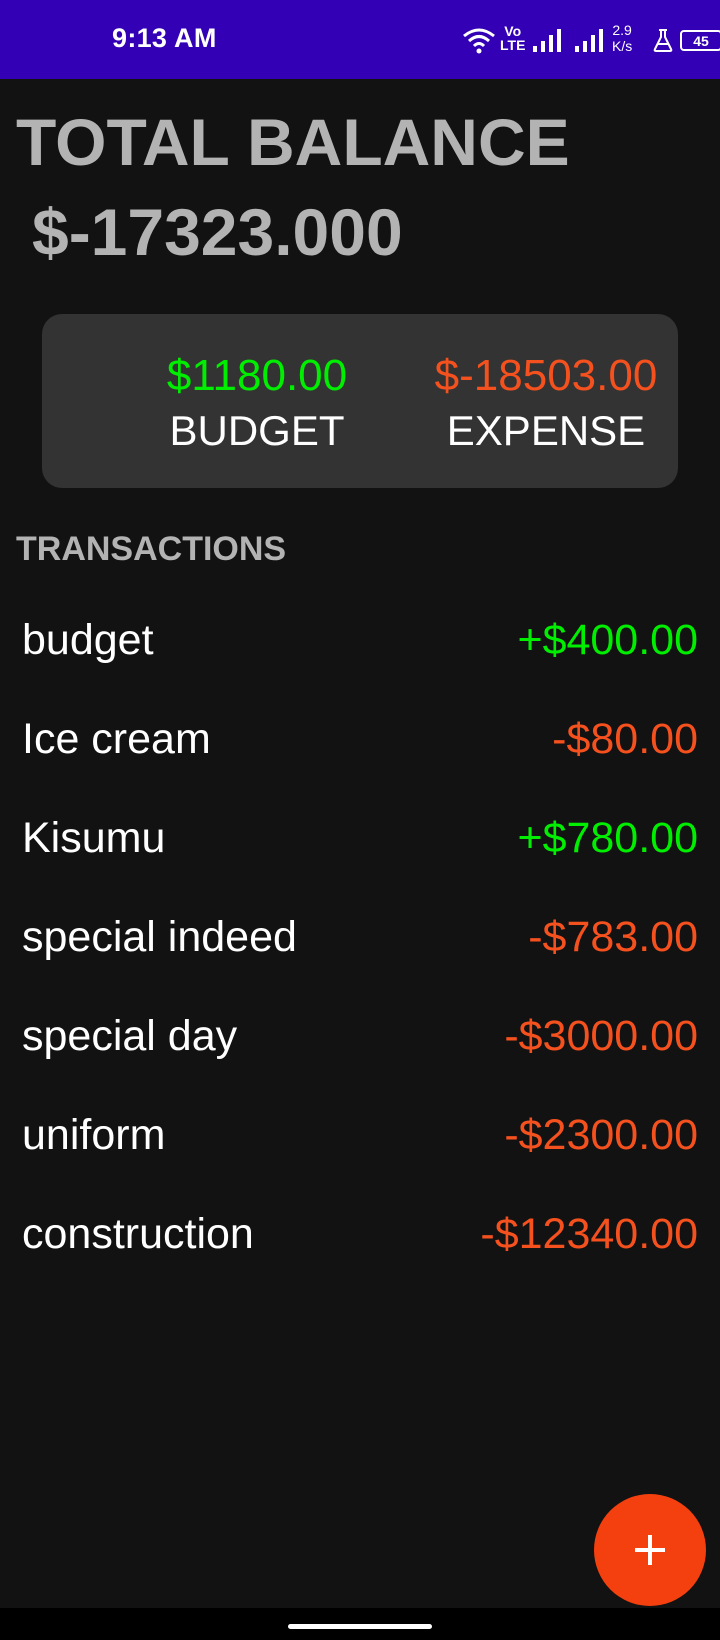 The width and height of the screenshot is (720, 1640). Describe the element at coordinates (613, 937) in the screenshot. I see `transaction-amount: -$783.00` at that location.